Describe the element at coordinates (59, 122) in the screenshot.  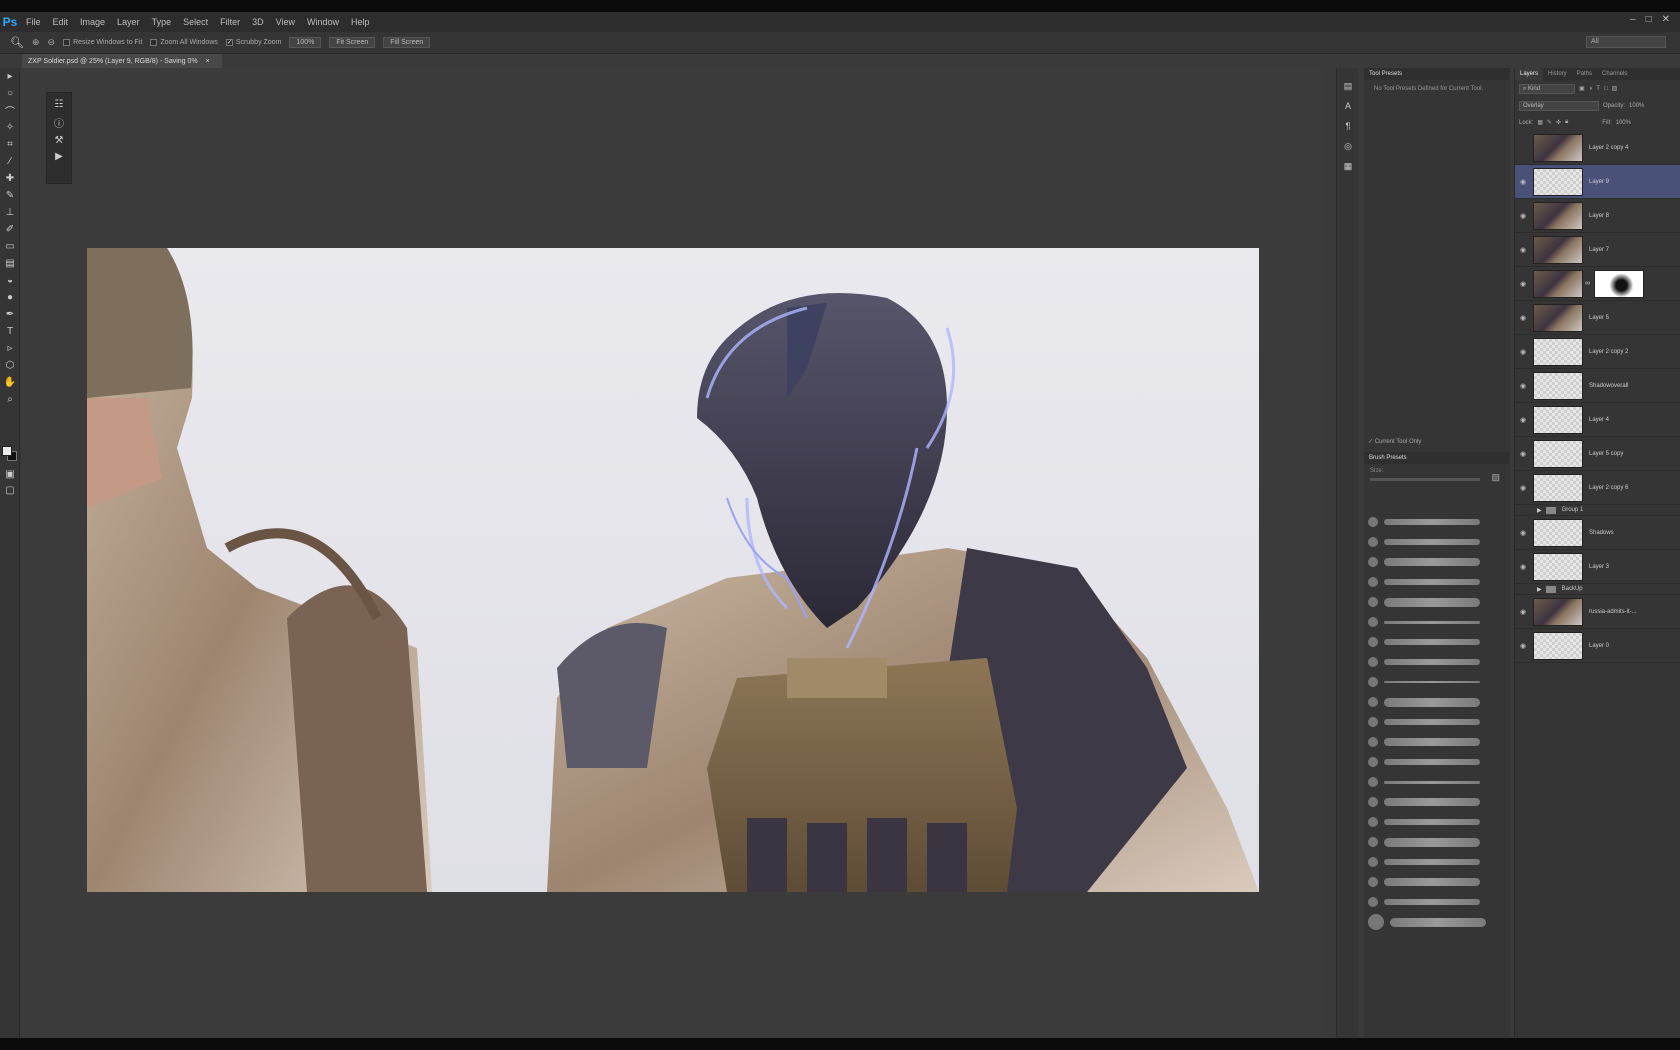
I see `info-icon: ⓘ` at that location.